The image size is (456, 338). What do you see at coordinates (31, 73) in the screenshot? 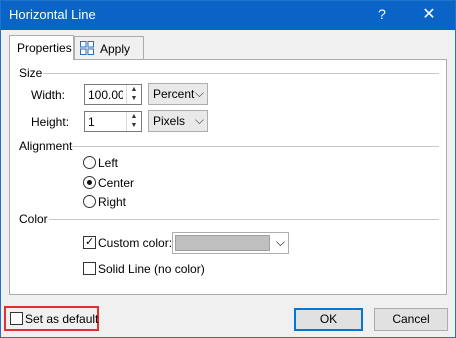
I see `size-group-label: Size` at bounding box center [31, 73].